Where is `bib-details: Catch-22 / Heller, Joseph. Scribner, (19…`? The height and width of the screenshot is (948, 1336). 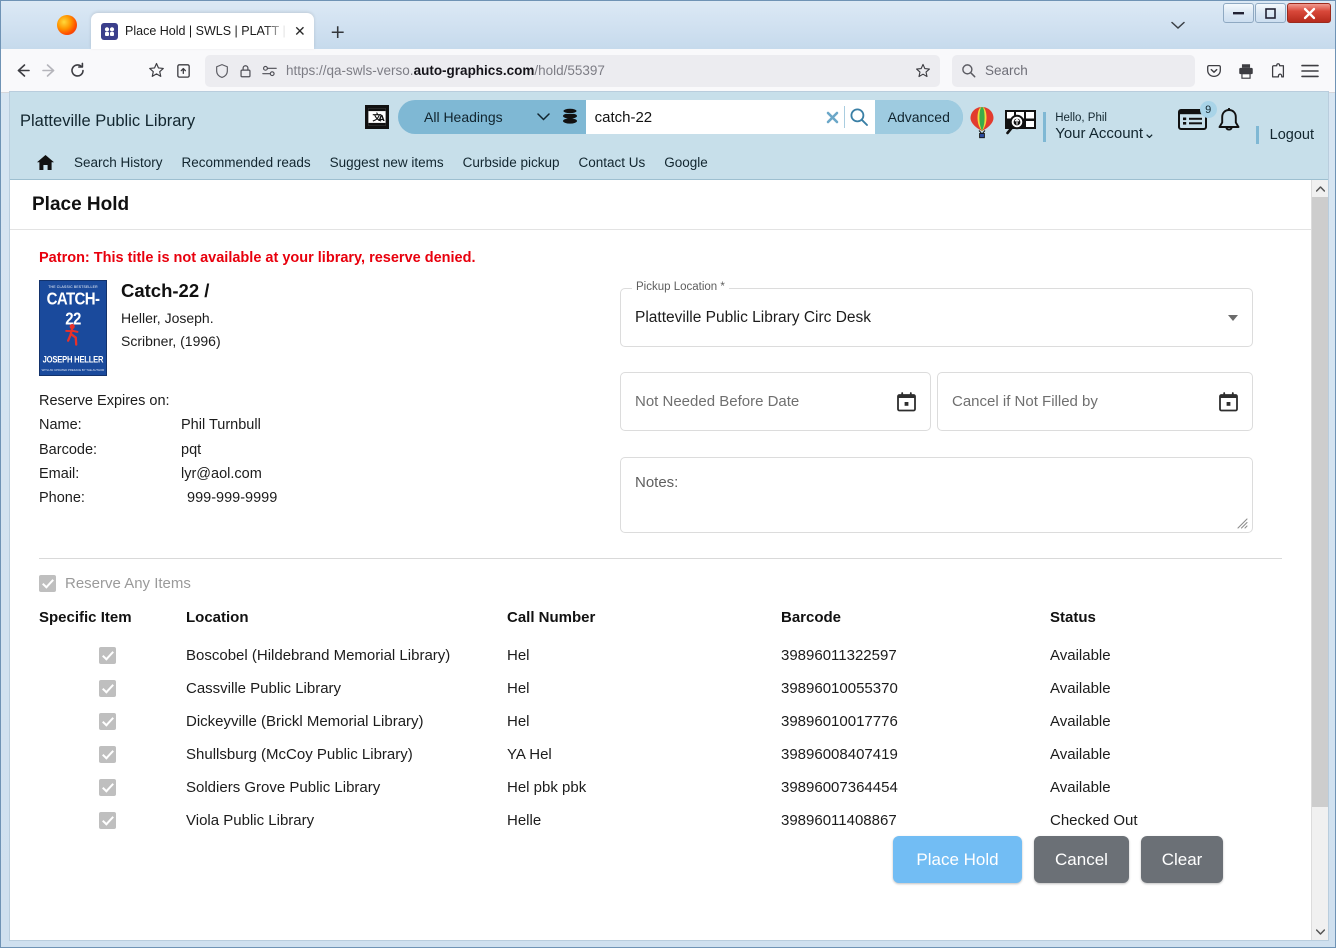 bib-details: Catch-22 / Heller, Joseph. Scribner, (19… is located at coordinates (171, 328).